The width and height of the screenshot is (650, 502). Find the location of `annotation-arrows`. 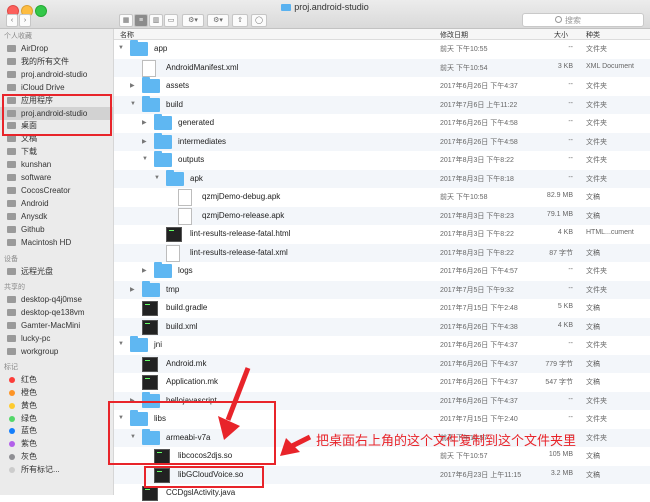

annotation-arrows is located at coordinates (265, 411).